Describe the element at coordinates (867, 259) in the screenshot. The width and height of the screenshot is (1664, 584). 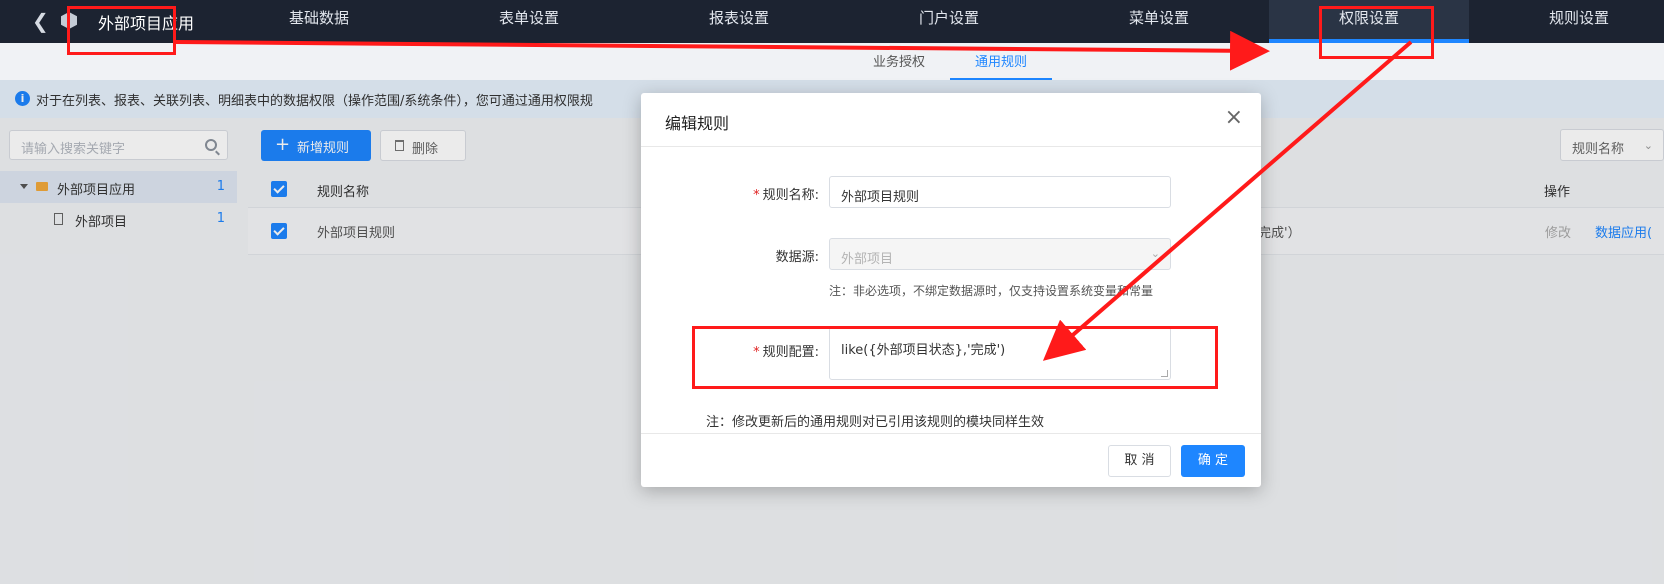
I see `datasource-value: 外部项目` at that location.